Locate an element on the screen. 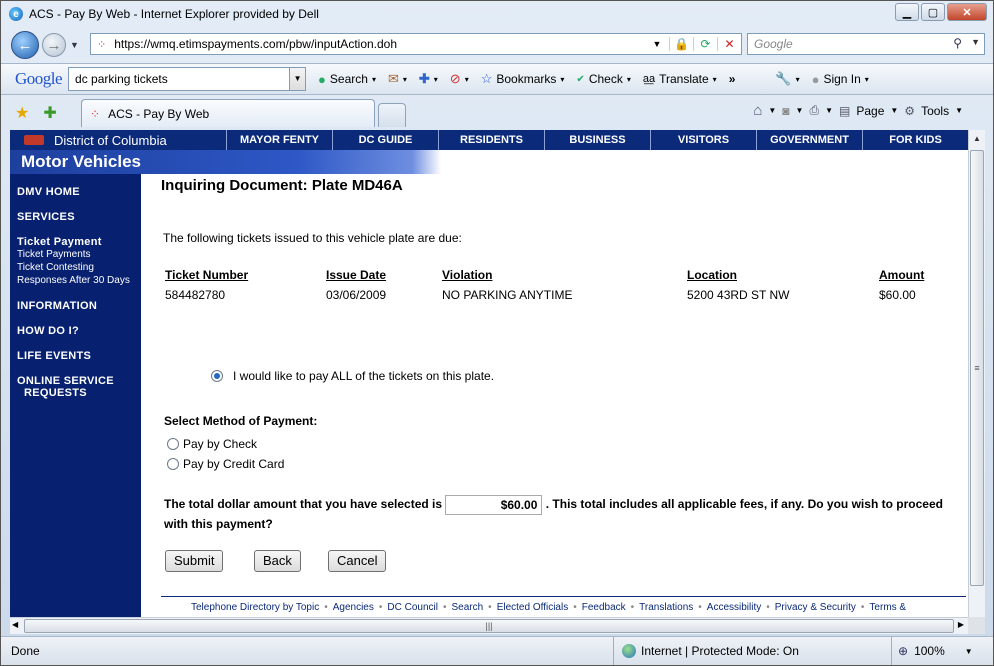 The height and width of the screenshot is (666, 994). translate-dropdown-icon: ▾ is located at coordinates (715, 79).